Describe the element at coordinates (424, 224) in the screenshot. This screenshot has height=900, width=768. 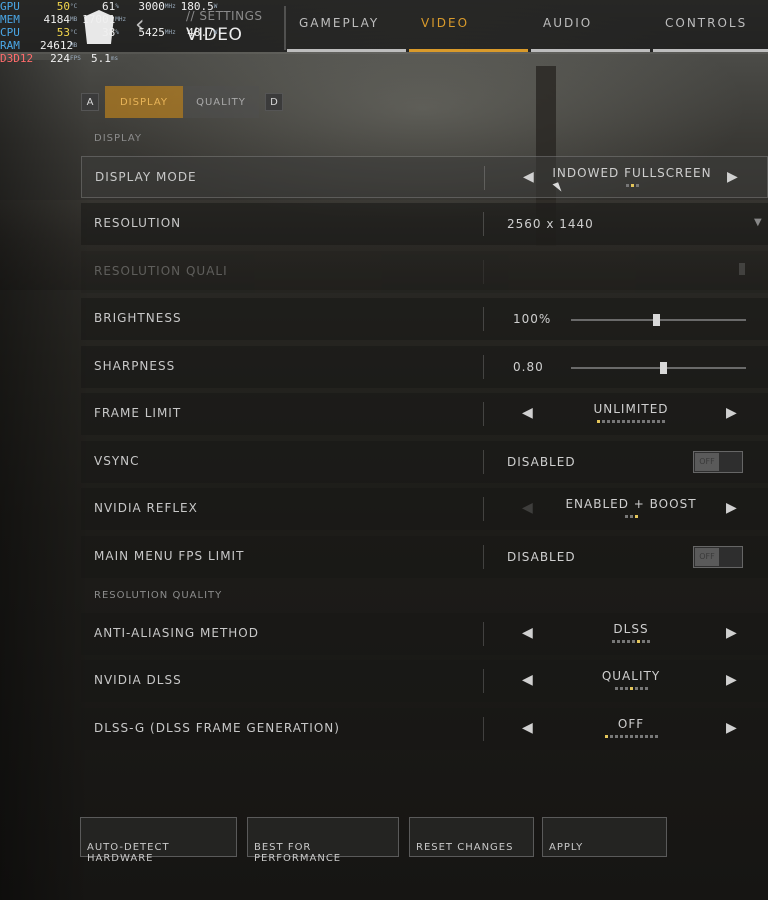
I see `setting-row-resolution: RESOLUTION 2560 x 1440 ▼` at that location.